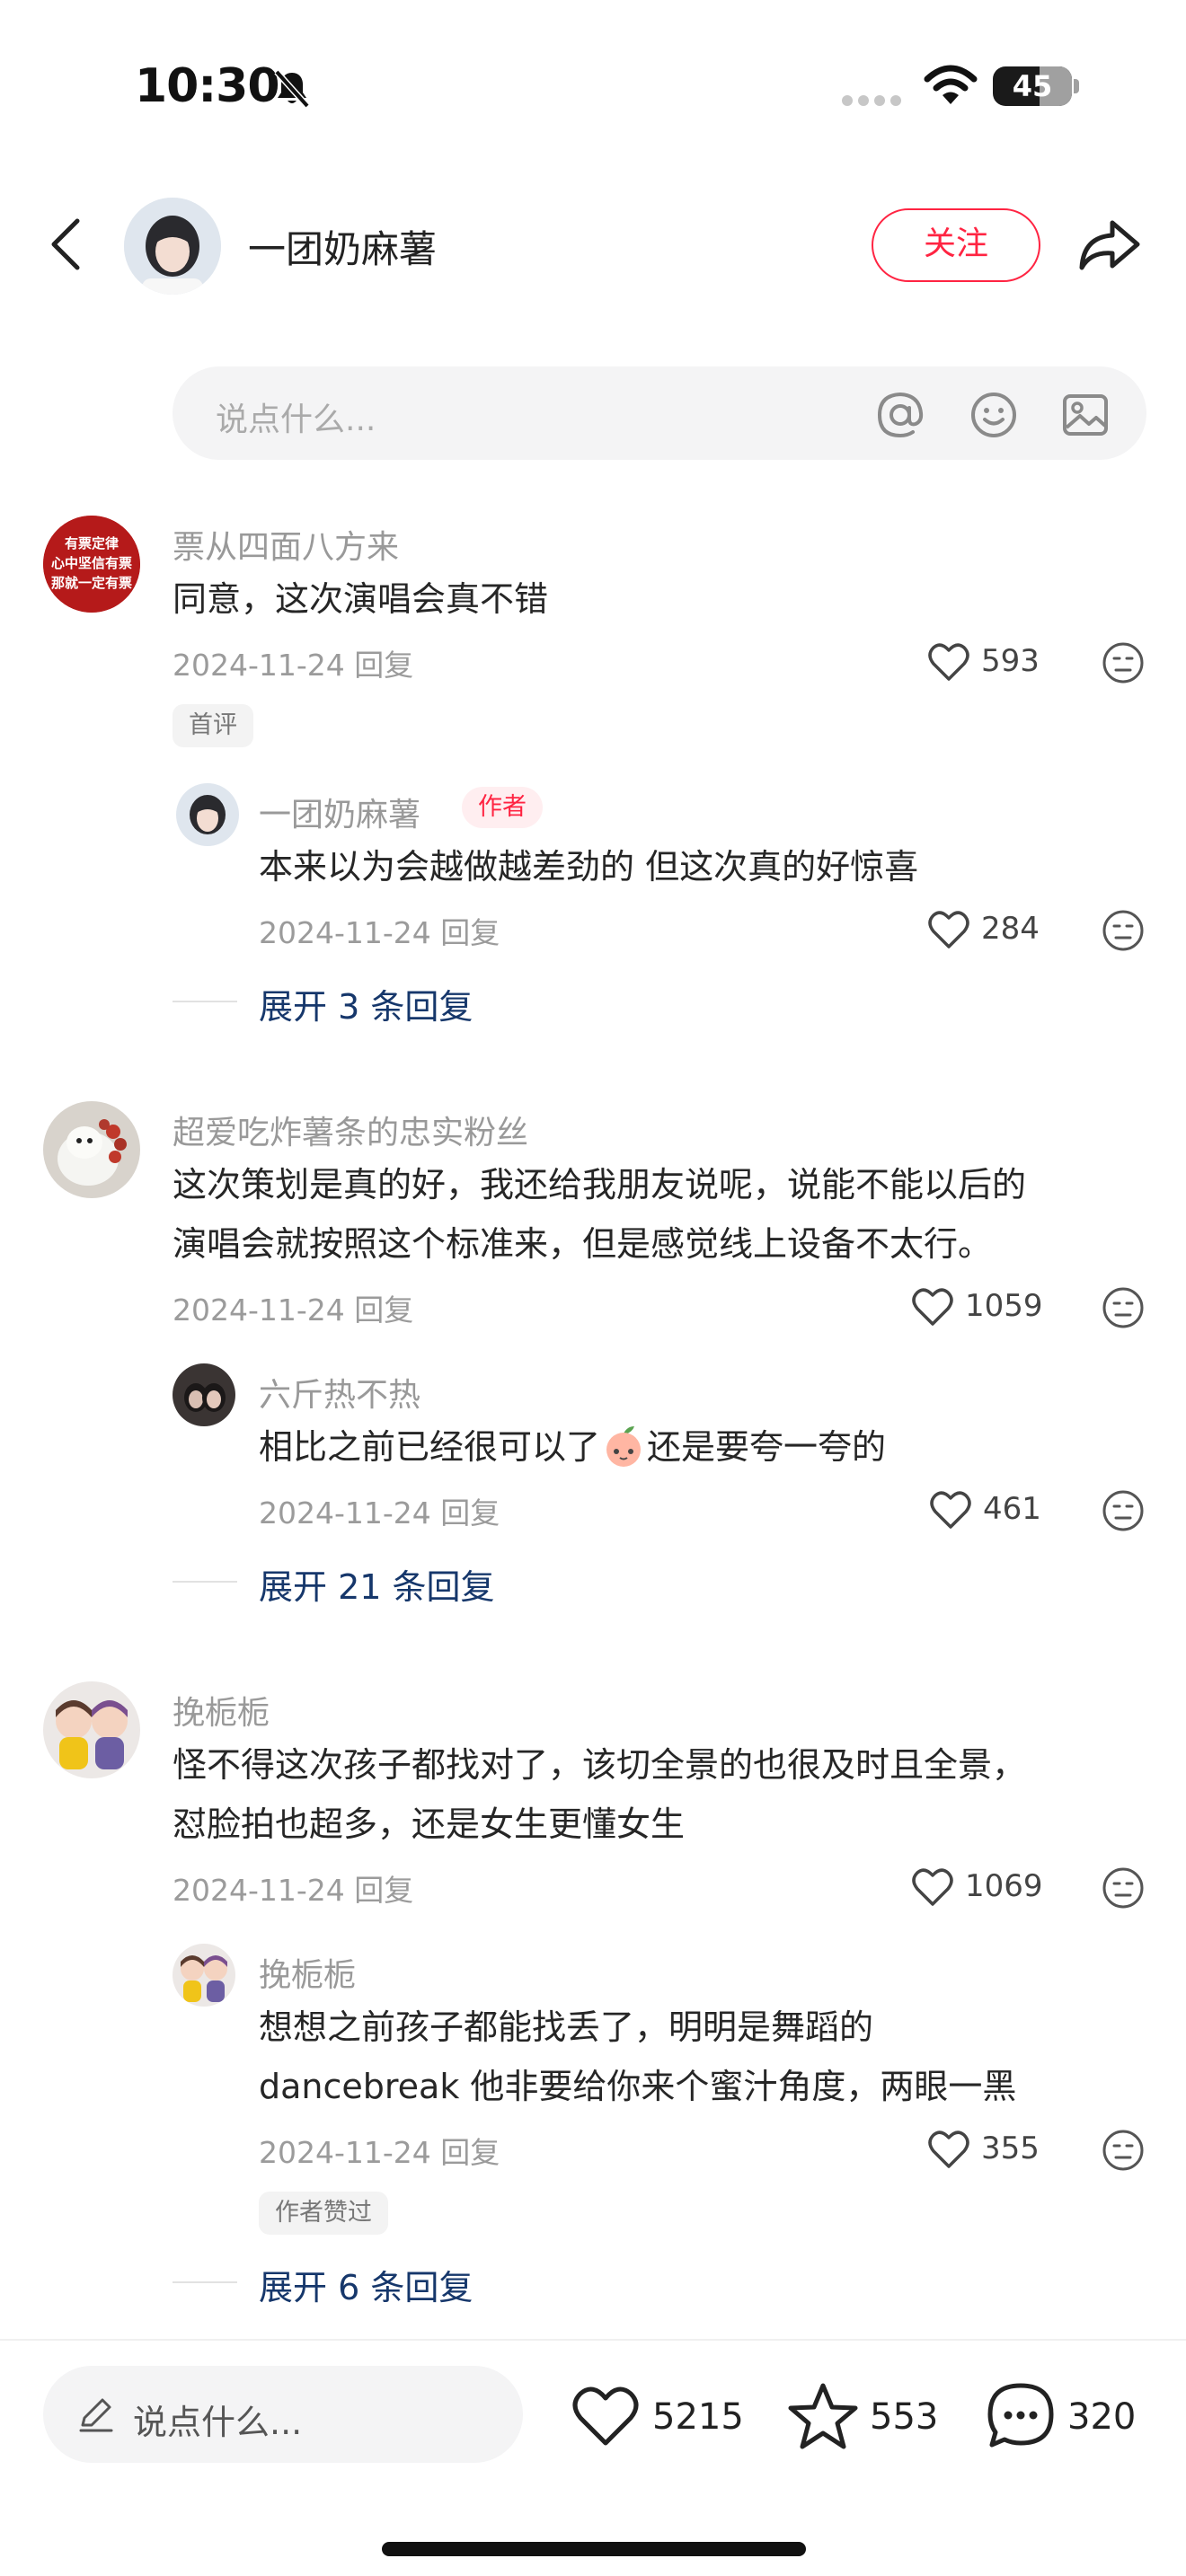 Image resolution: width=1186 pixels, height=2576 pixels. I want to click on image-icon, so click(1085, 415).